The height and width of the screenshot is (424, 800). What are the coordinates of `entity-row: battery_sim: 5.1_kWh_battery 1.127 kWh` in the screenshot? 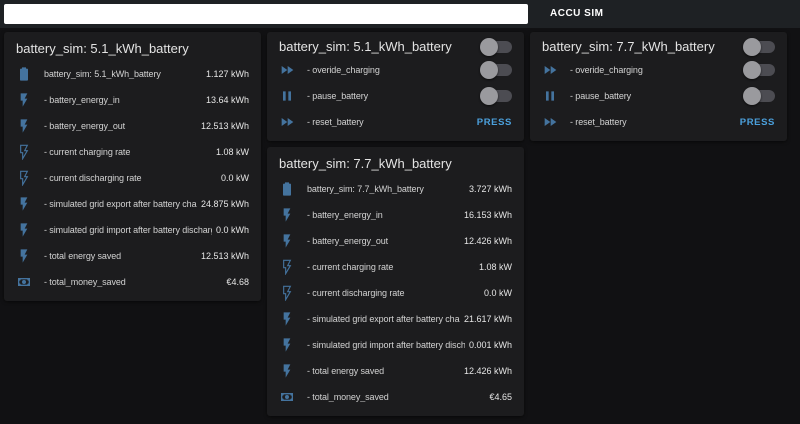 It's located at (132, 74).